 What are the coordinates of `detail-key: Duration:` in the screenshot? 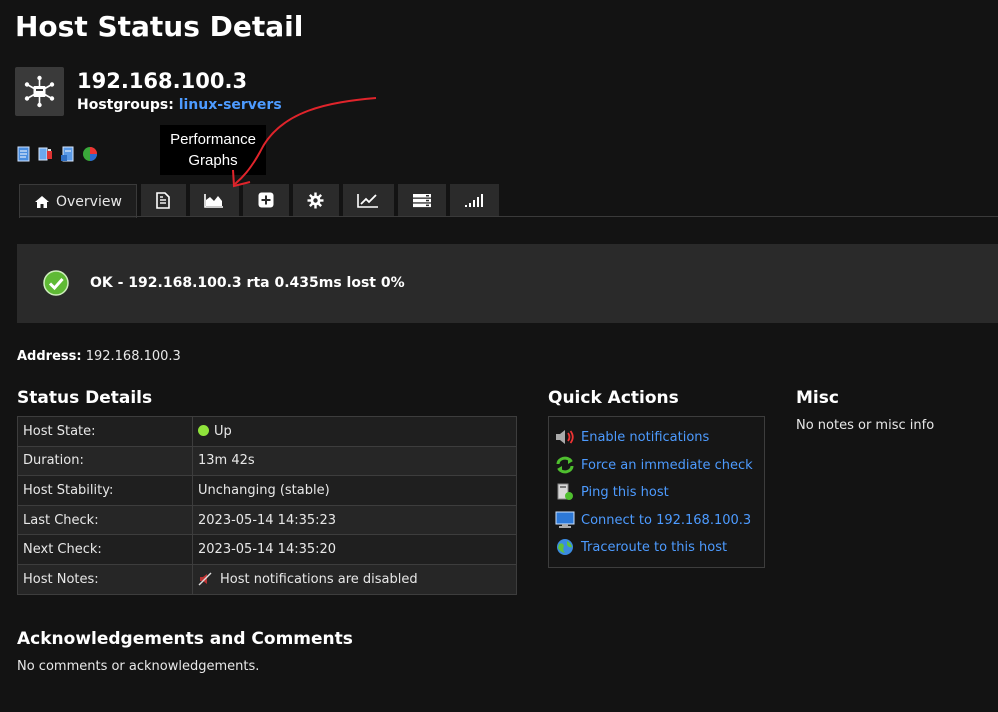 It's located at (105, 461).